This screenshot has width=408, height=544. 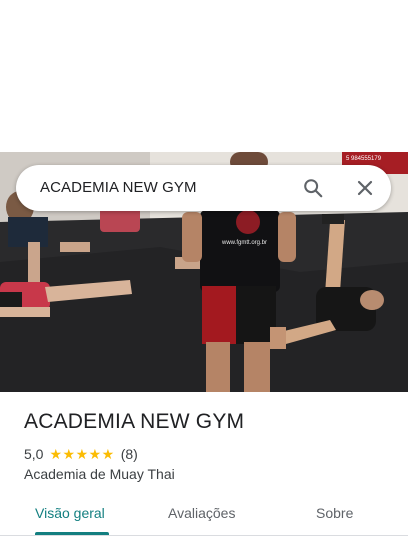 I want to click on search-query: ACADEMIA NEW GYM, so click(x=118, y=187).